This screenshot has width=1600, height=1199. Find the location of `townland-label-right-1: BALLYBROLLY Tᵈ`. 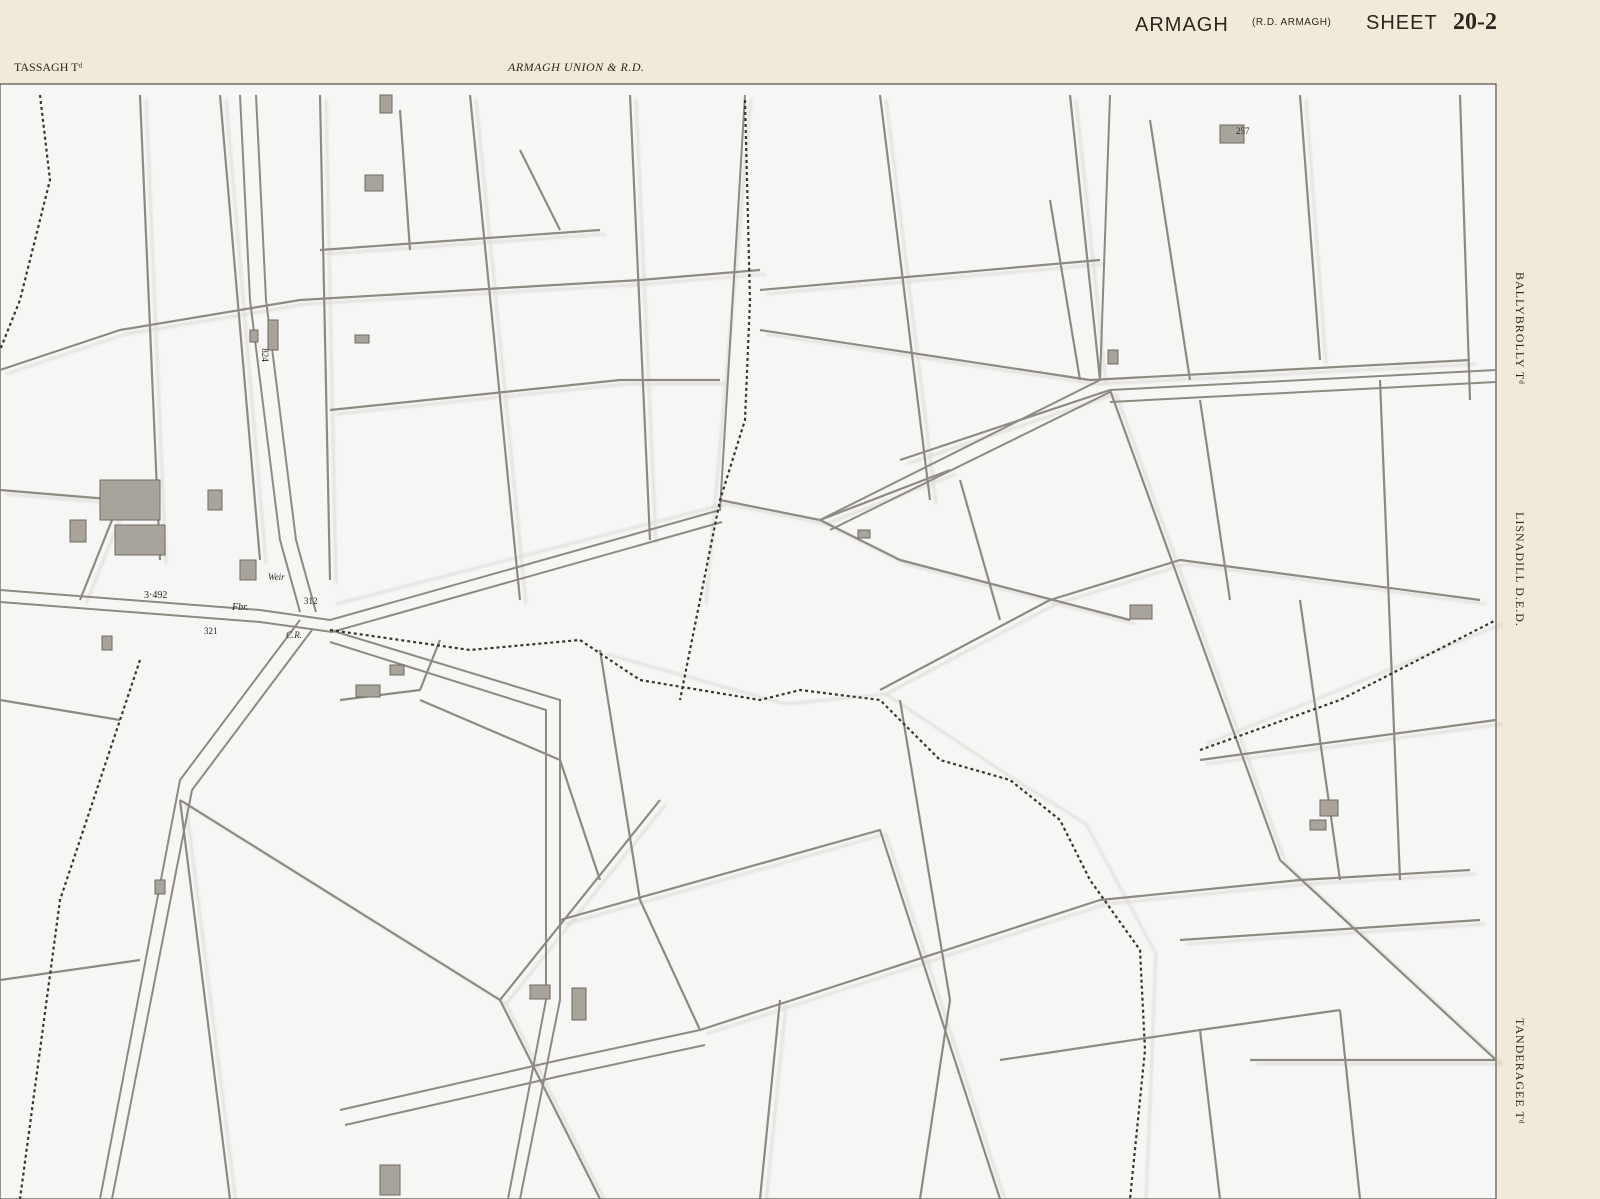

townland-label-right-1: BALLYBROLLY Tᵈ is located at coordinates (1520, 328).